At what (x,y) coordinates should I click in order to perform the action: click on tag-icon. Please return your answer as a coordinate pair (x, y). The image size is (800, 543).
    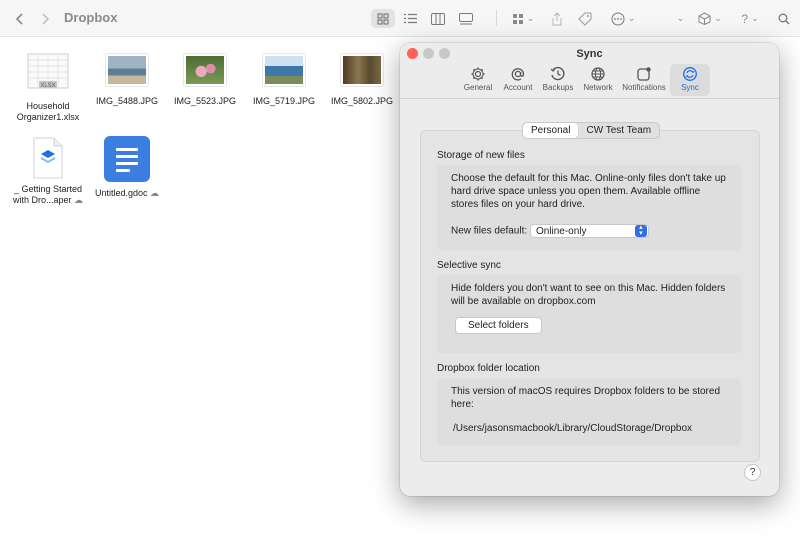
    Looking at the image, I should click on (585, 19).